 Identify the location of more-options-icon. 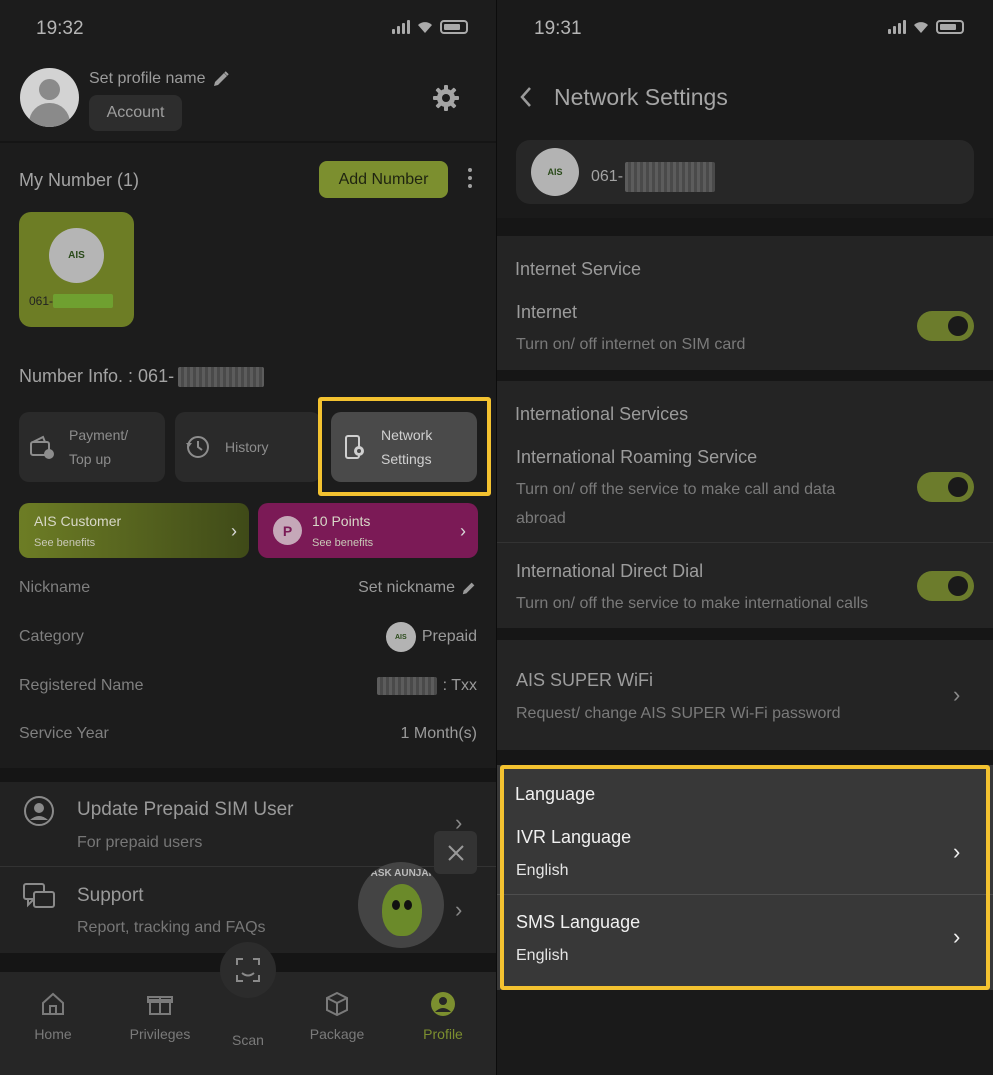
(470, 178).